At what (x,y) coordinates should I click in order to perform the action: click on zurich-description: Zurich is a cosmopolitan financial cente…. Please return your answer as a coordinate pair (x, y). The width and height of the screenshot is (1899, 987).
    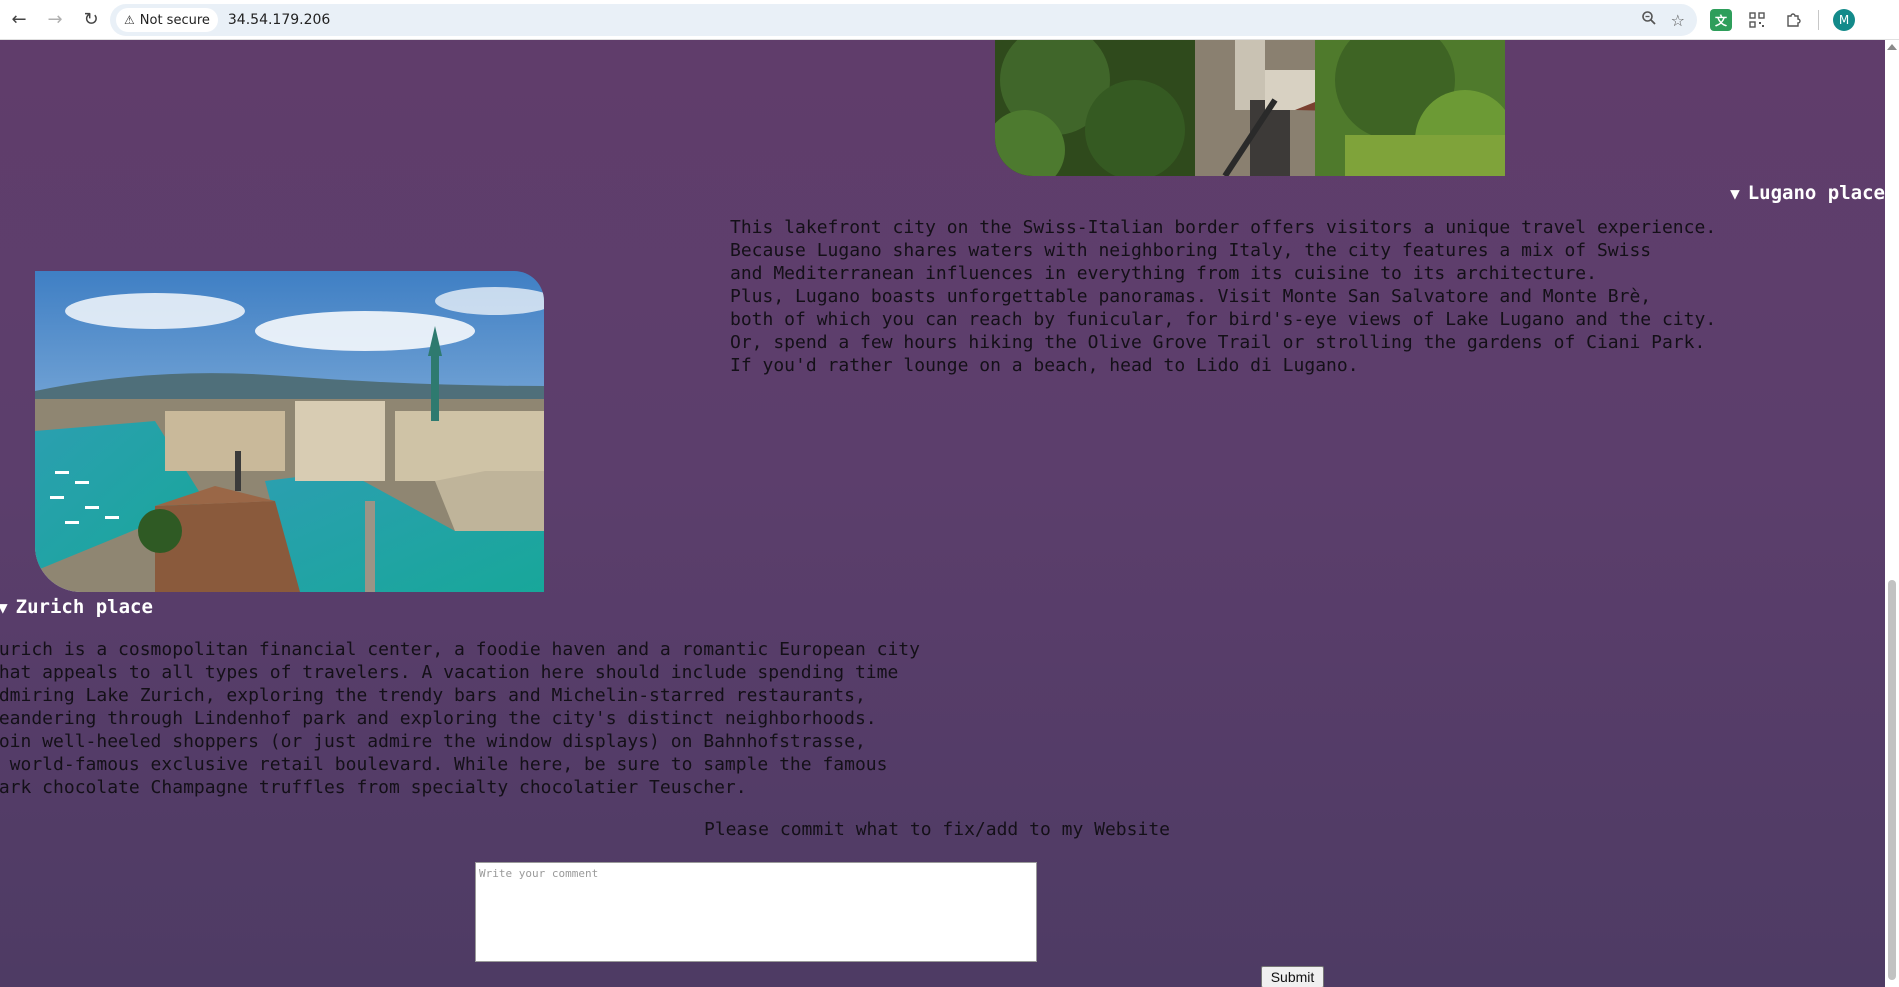
    Looking at the image, I should click on (460, 718).